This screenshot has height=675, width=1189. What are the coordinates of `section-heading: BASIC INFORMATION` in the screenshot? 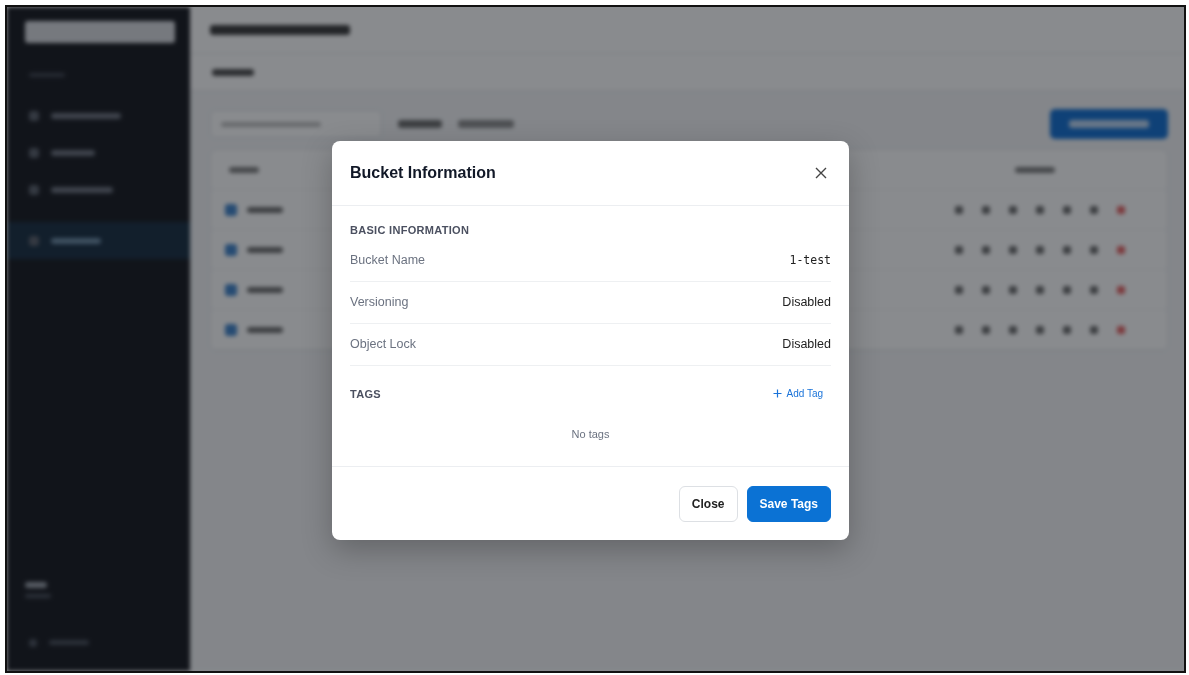 It's located at (410, 229).